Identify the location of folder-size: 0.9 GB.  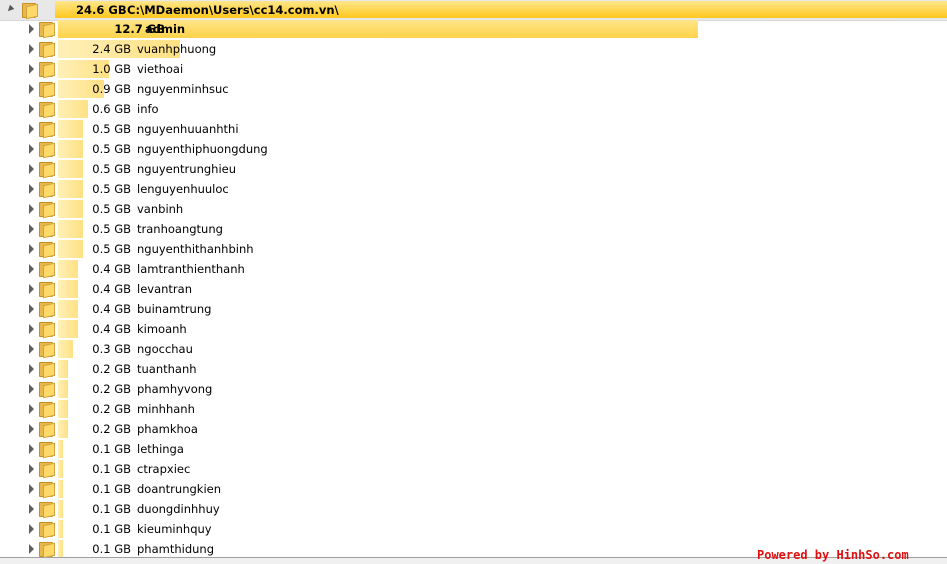
(111, 89).